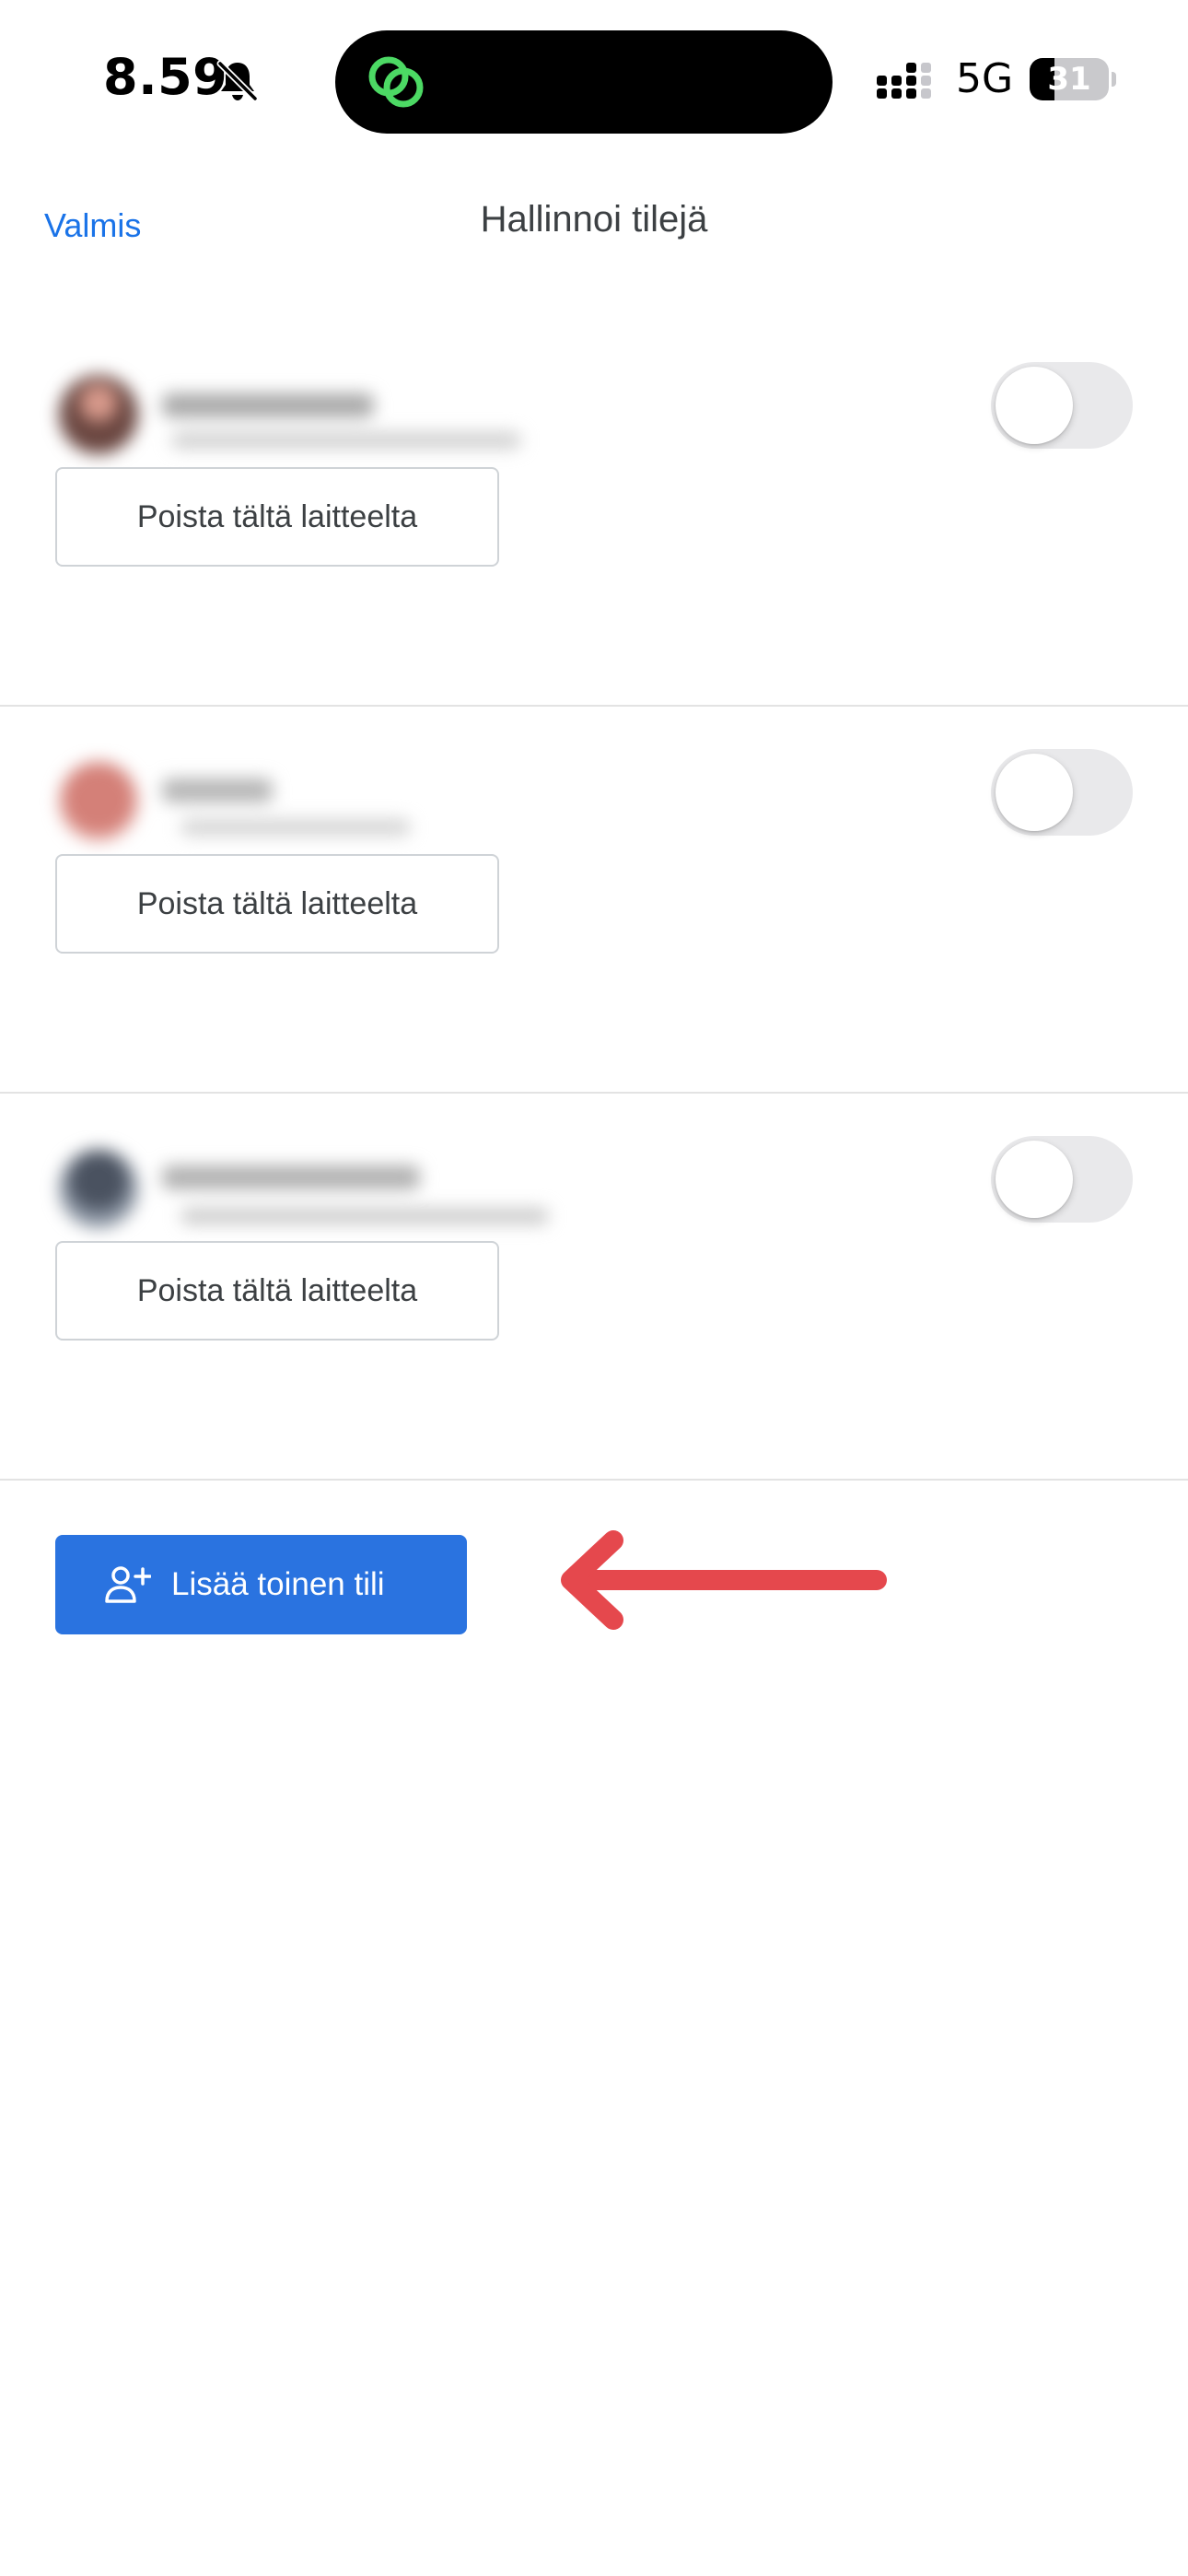 The height and width of the screenshot is (2576, 1188). Describe the element at coordinates (985, 78) in the screenshot. I see `network-type: 5G` at that location.